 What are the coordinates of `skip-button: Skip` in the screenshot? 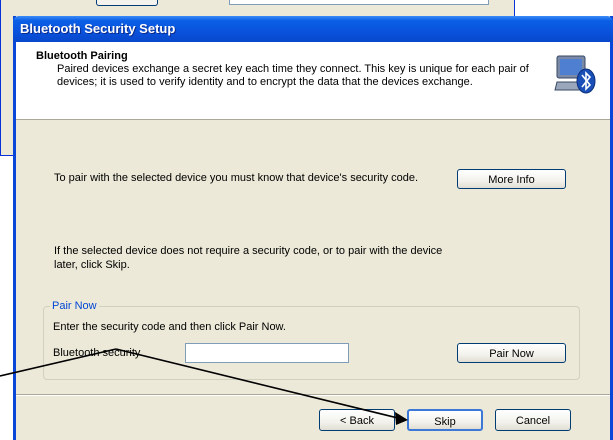 It's located at (445, 420).